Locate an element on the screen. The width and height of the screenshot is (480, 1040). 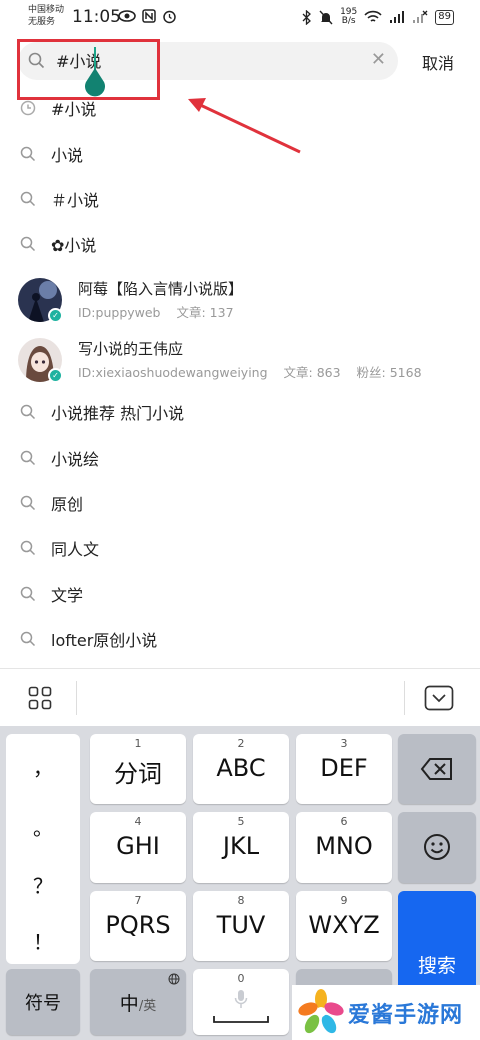
history-suggestion-row: #小说 is located at coordinates (240, 108).